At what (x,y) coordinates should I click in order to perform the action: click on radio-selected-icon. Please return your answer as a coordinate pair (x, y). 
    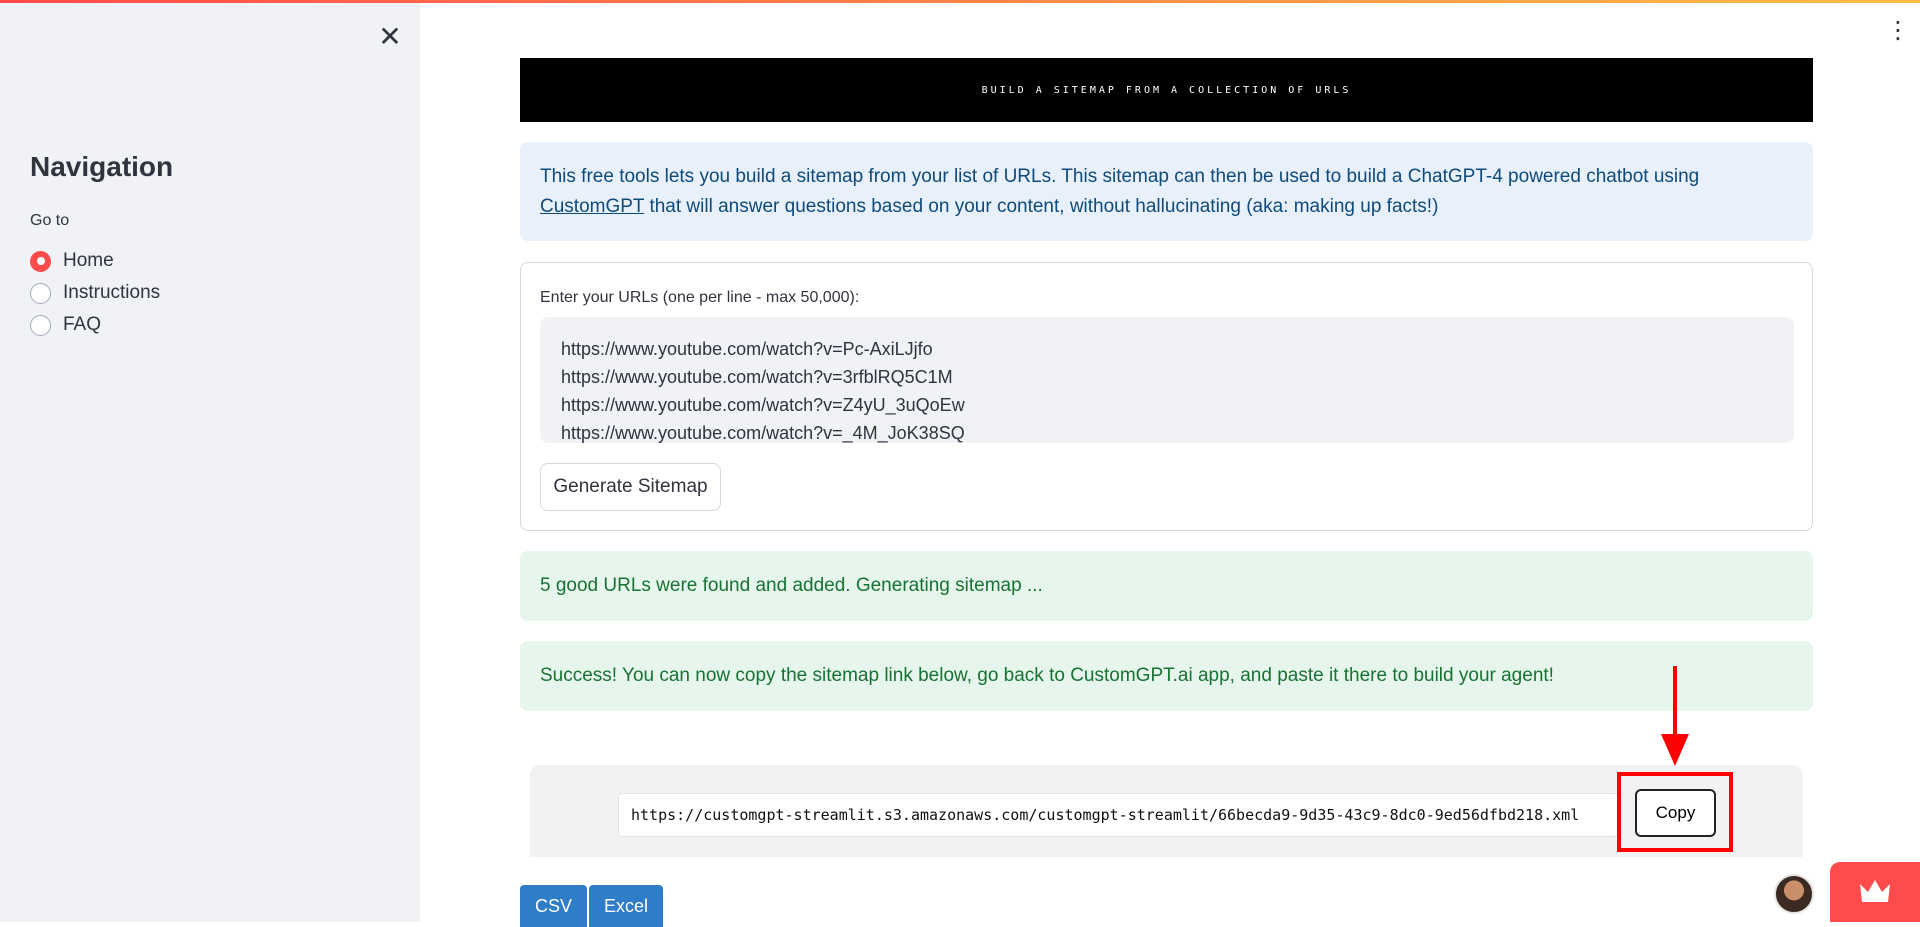
    Looking at the image, I should click on (40, 261).